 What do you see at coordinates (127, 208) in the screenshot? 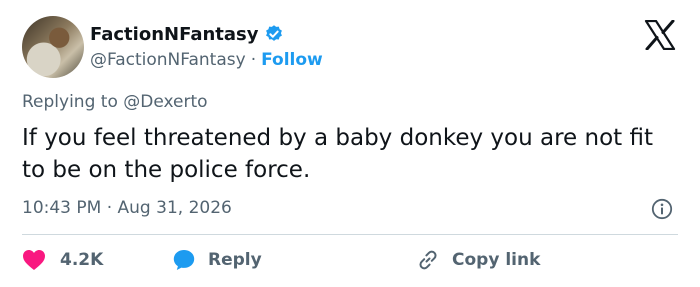
I see `tweet-timestamp: 10:43 PM · Aug 31, 2026` at bounding box center [127, 208].